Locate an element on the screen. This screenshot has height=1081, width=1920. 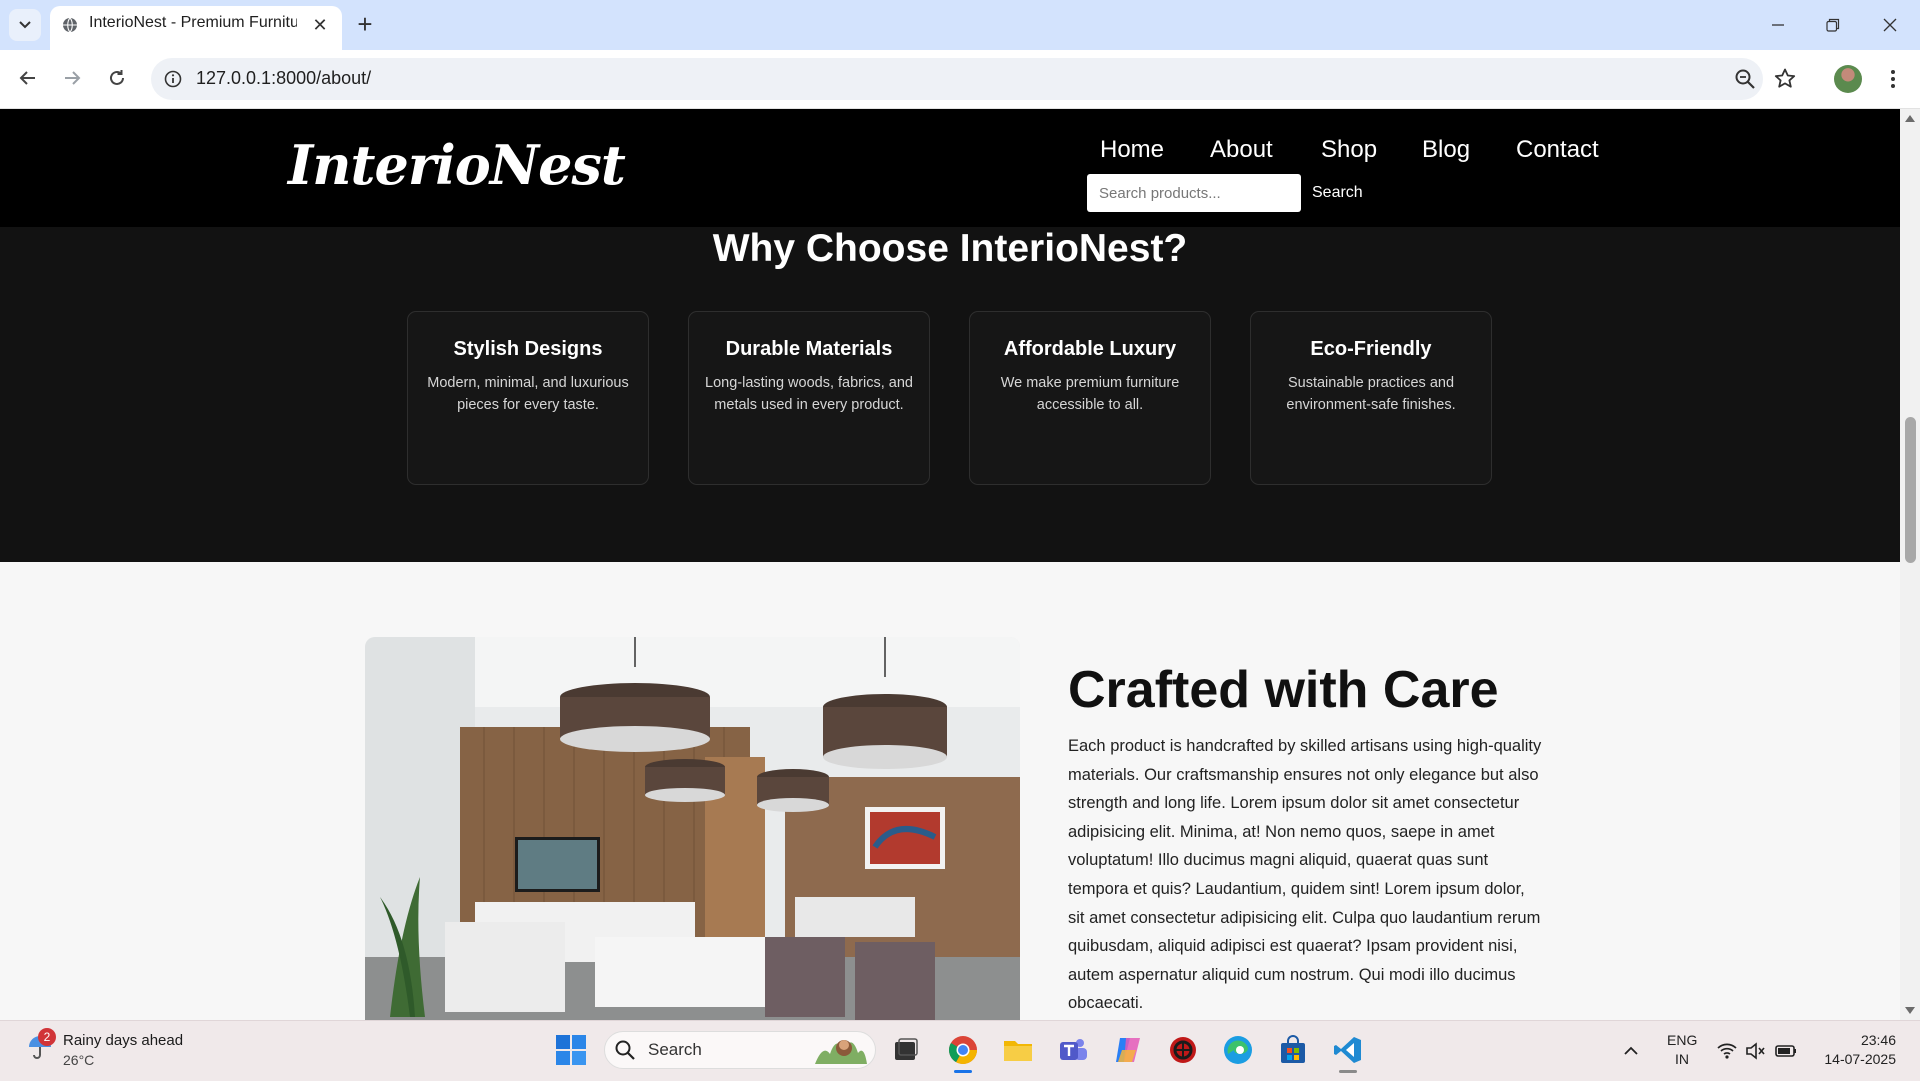
restore-icon is located at coordinates (1833, 25).